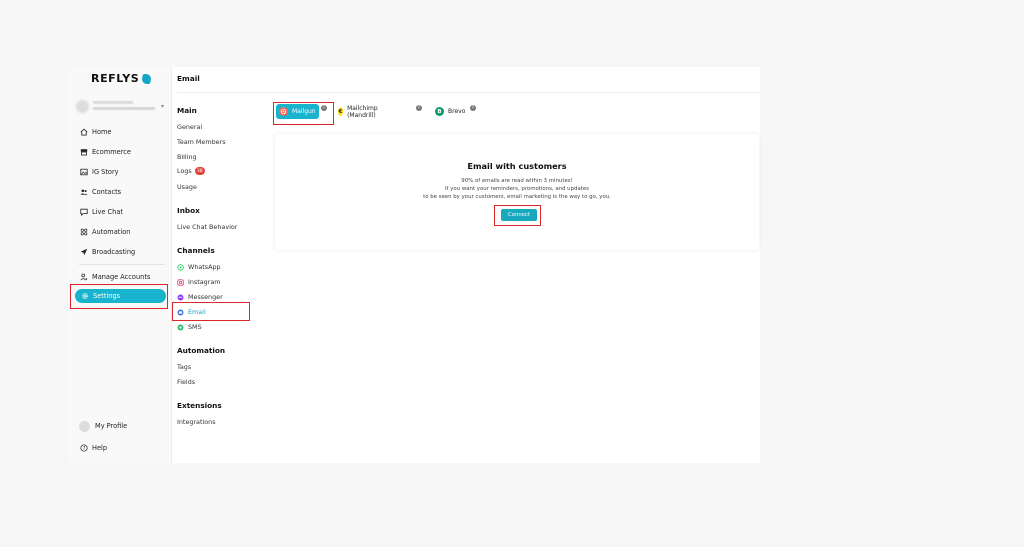 The image size is (1024, 547). What do you see at coordinates (83, 212) in the screenshot?
I see `chat-icon` at bounding box center [83, 212].